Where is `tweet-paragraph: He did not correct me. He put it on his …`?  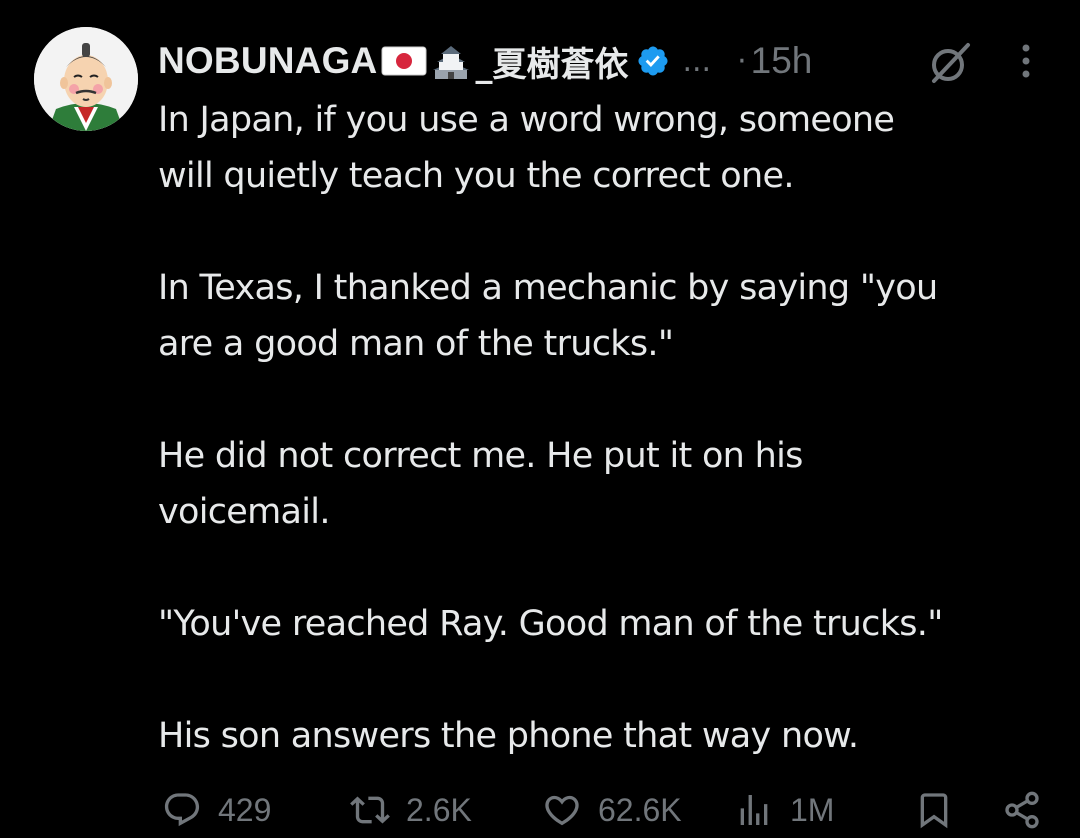
tweet-paragraph: He did not correct me. He put it on his … is located at coordinates (608, 484).